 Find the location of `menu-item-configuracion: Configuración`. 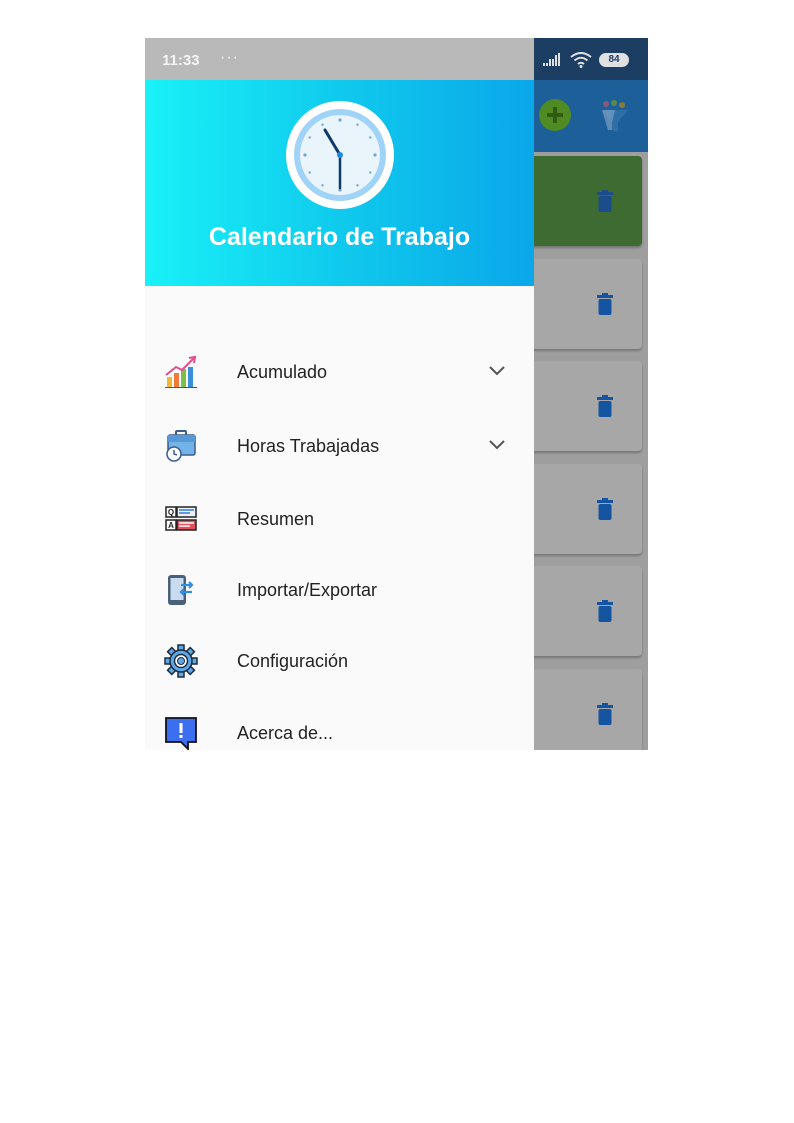

menu-item-configuracion: Configuración is located at coordinates (339, 661).